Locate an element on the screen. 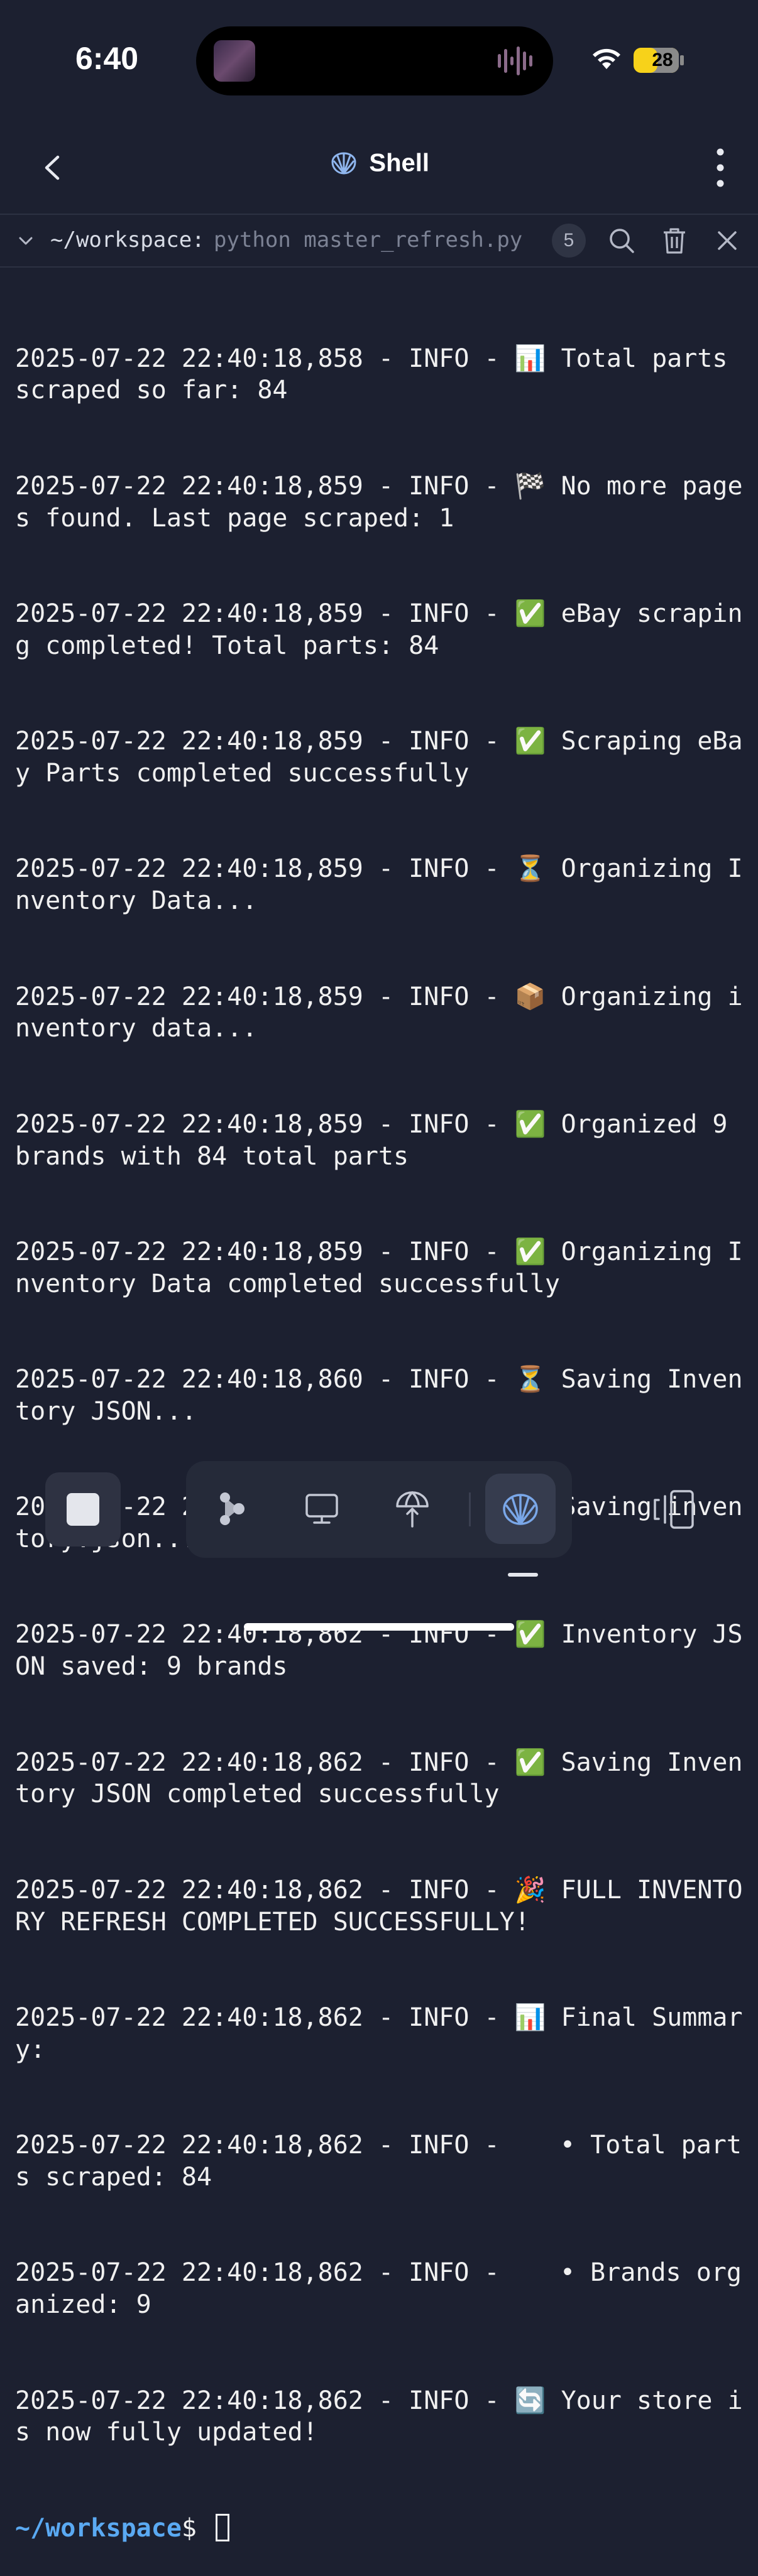 This screenshot has width=758, height=2576. shell-path: ~/workspace: is located at coordinates (127, 240).